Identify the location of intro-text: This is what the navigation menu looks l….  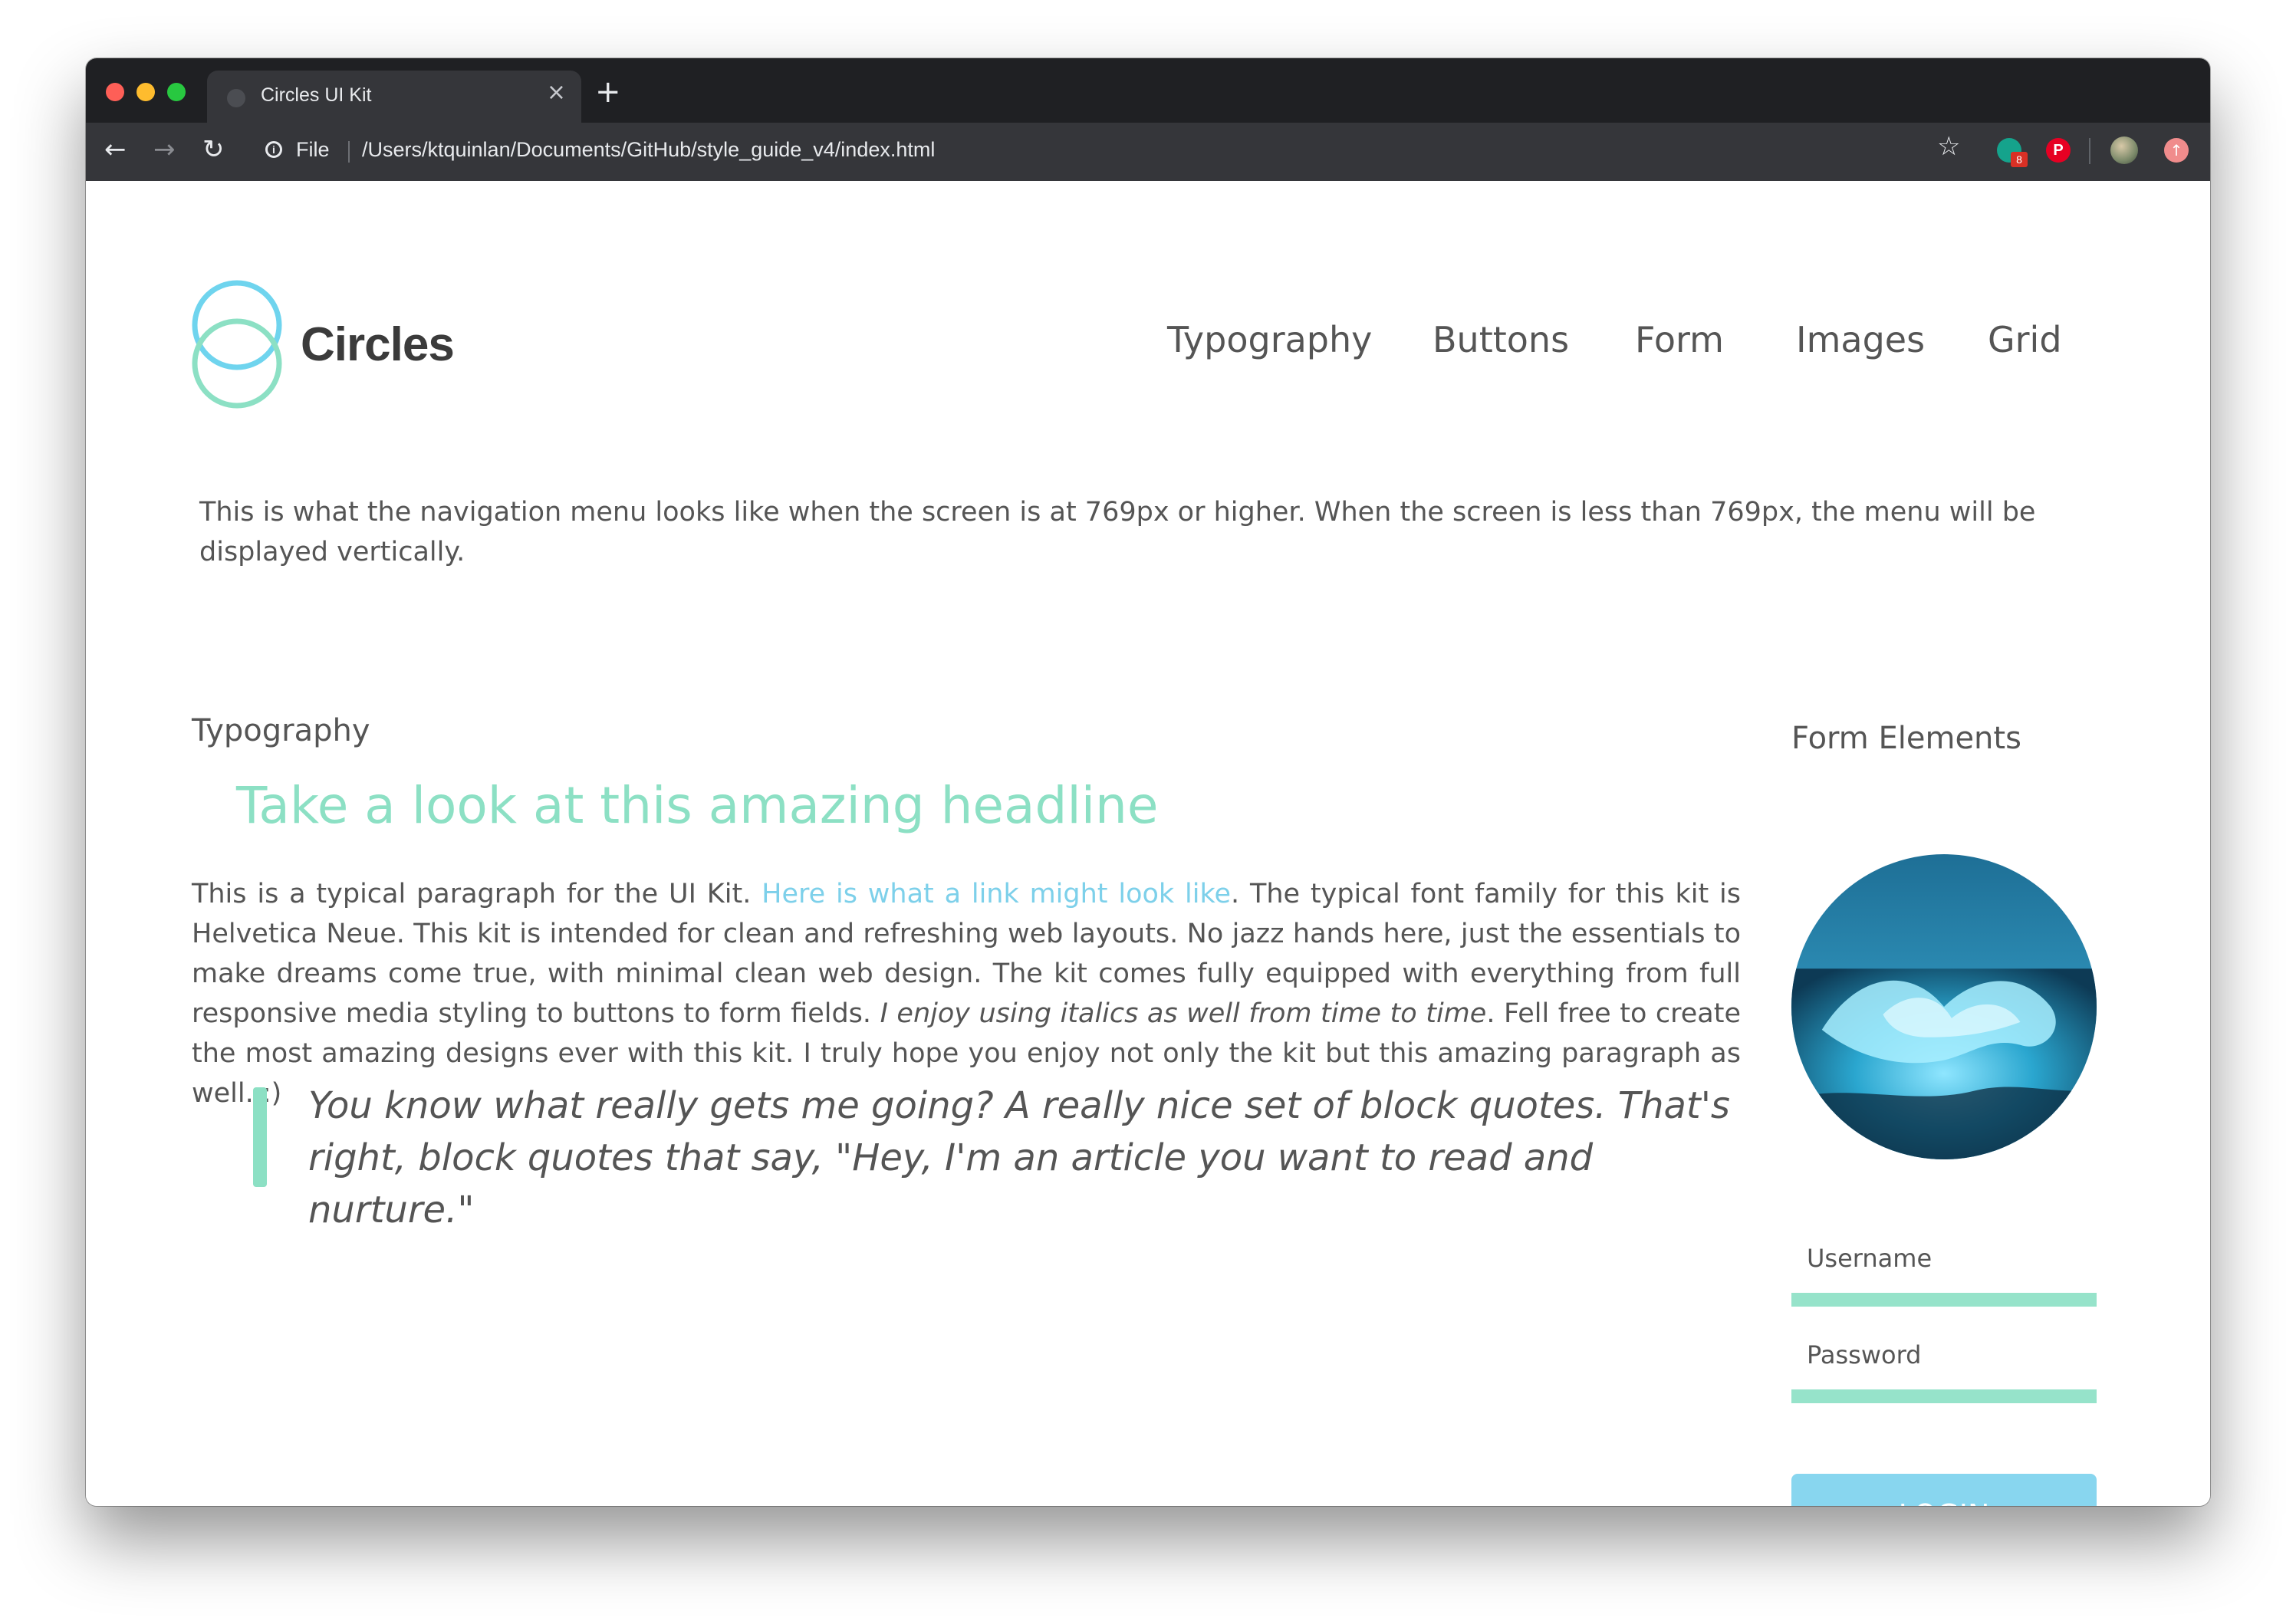
(1117, 532).